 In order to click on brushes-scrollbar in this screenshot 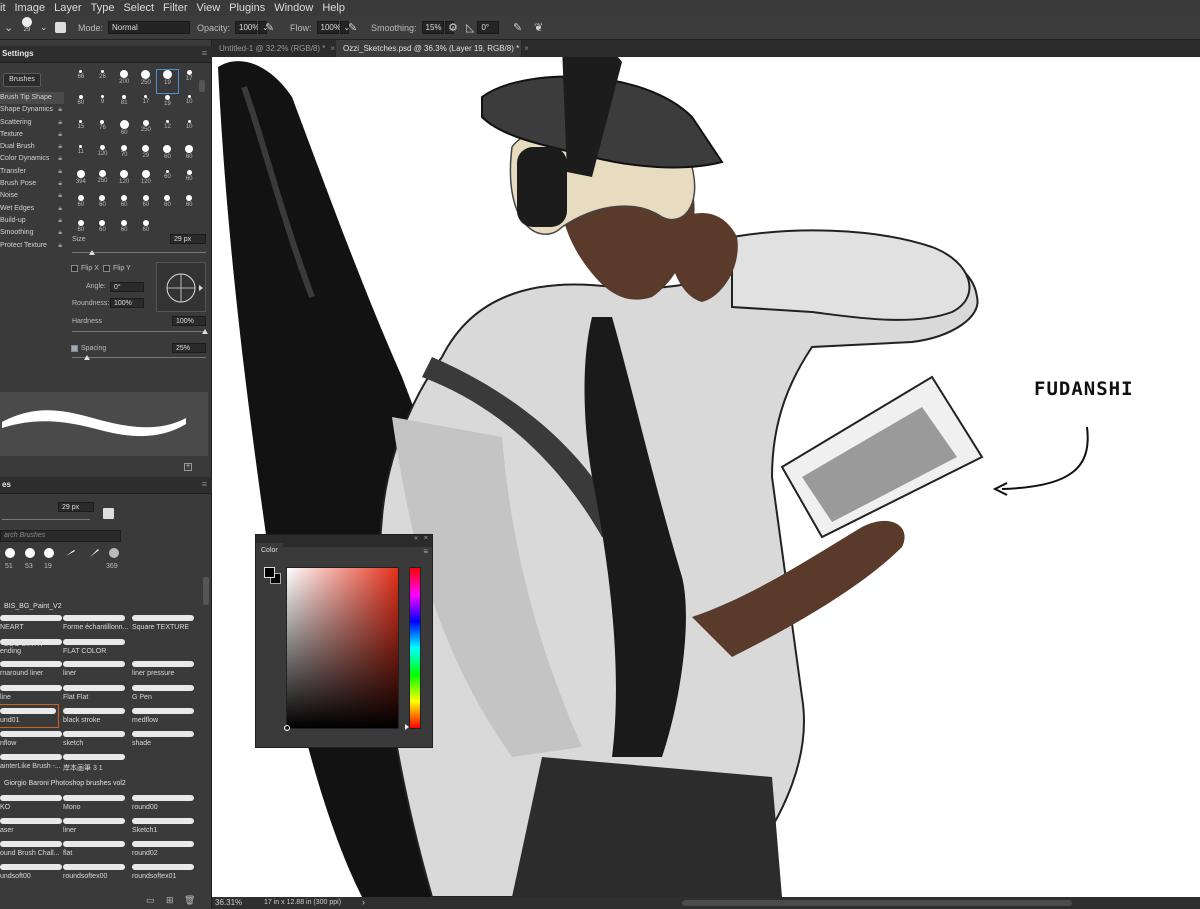, I will do `click(206, 591)`.